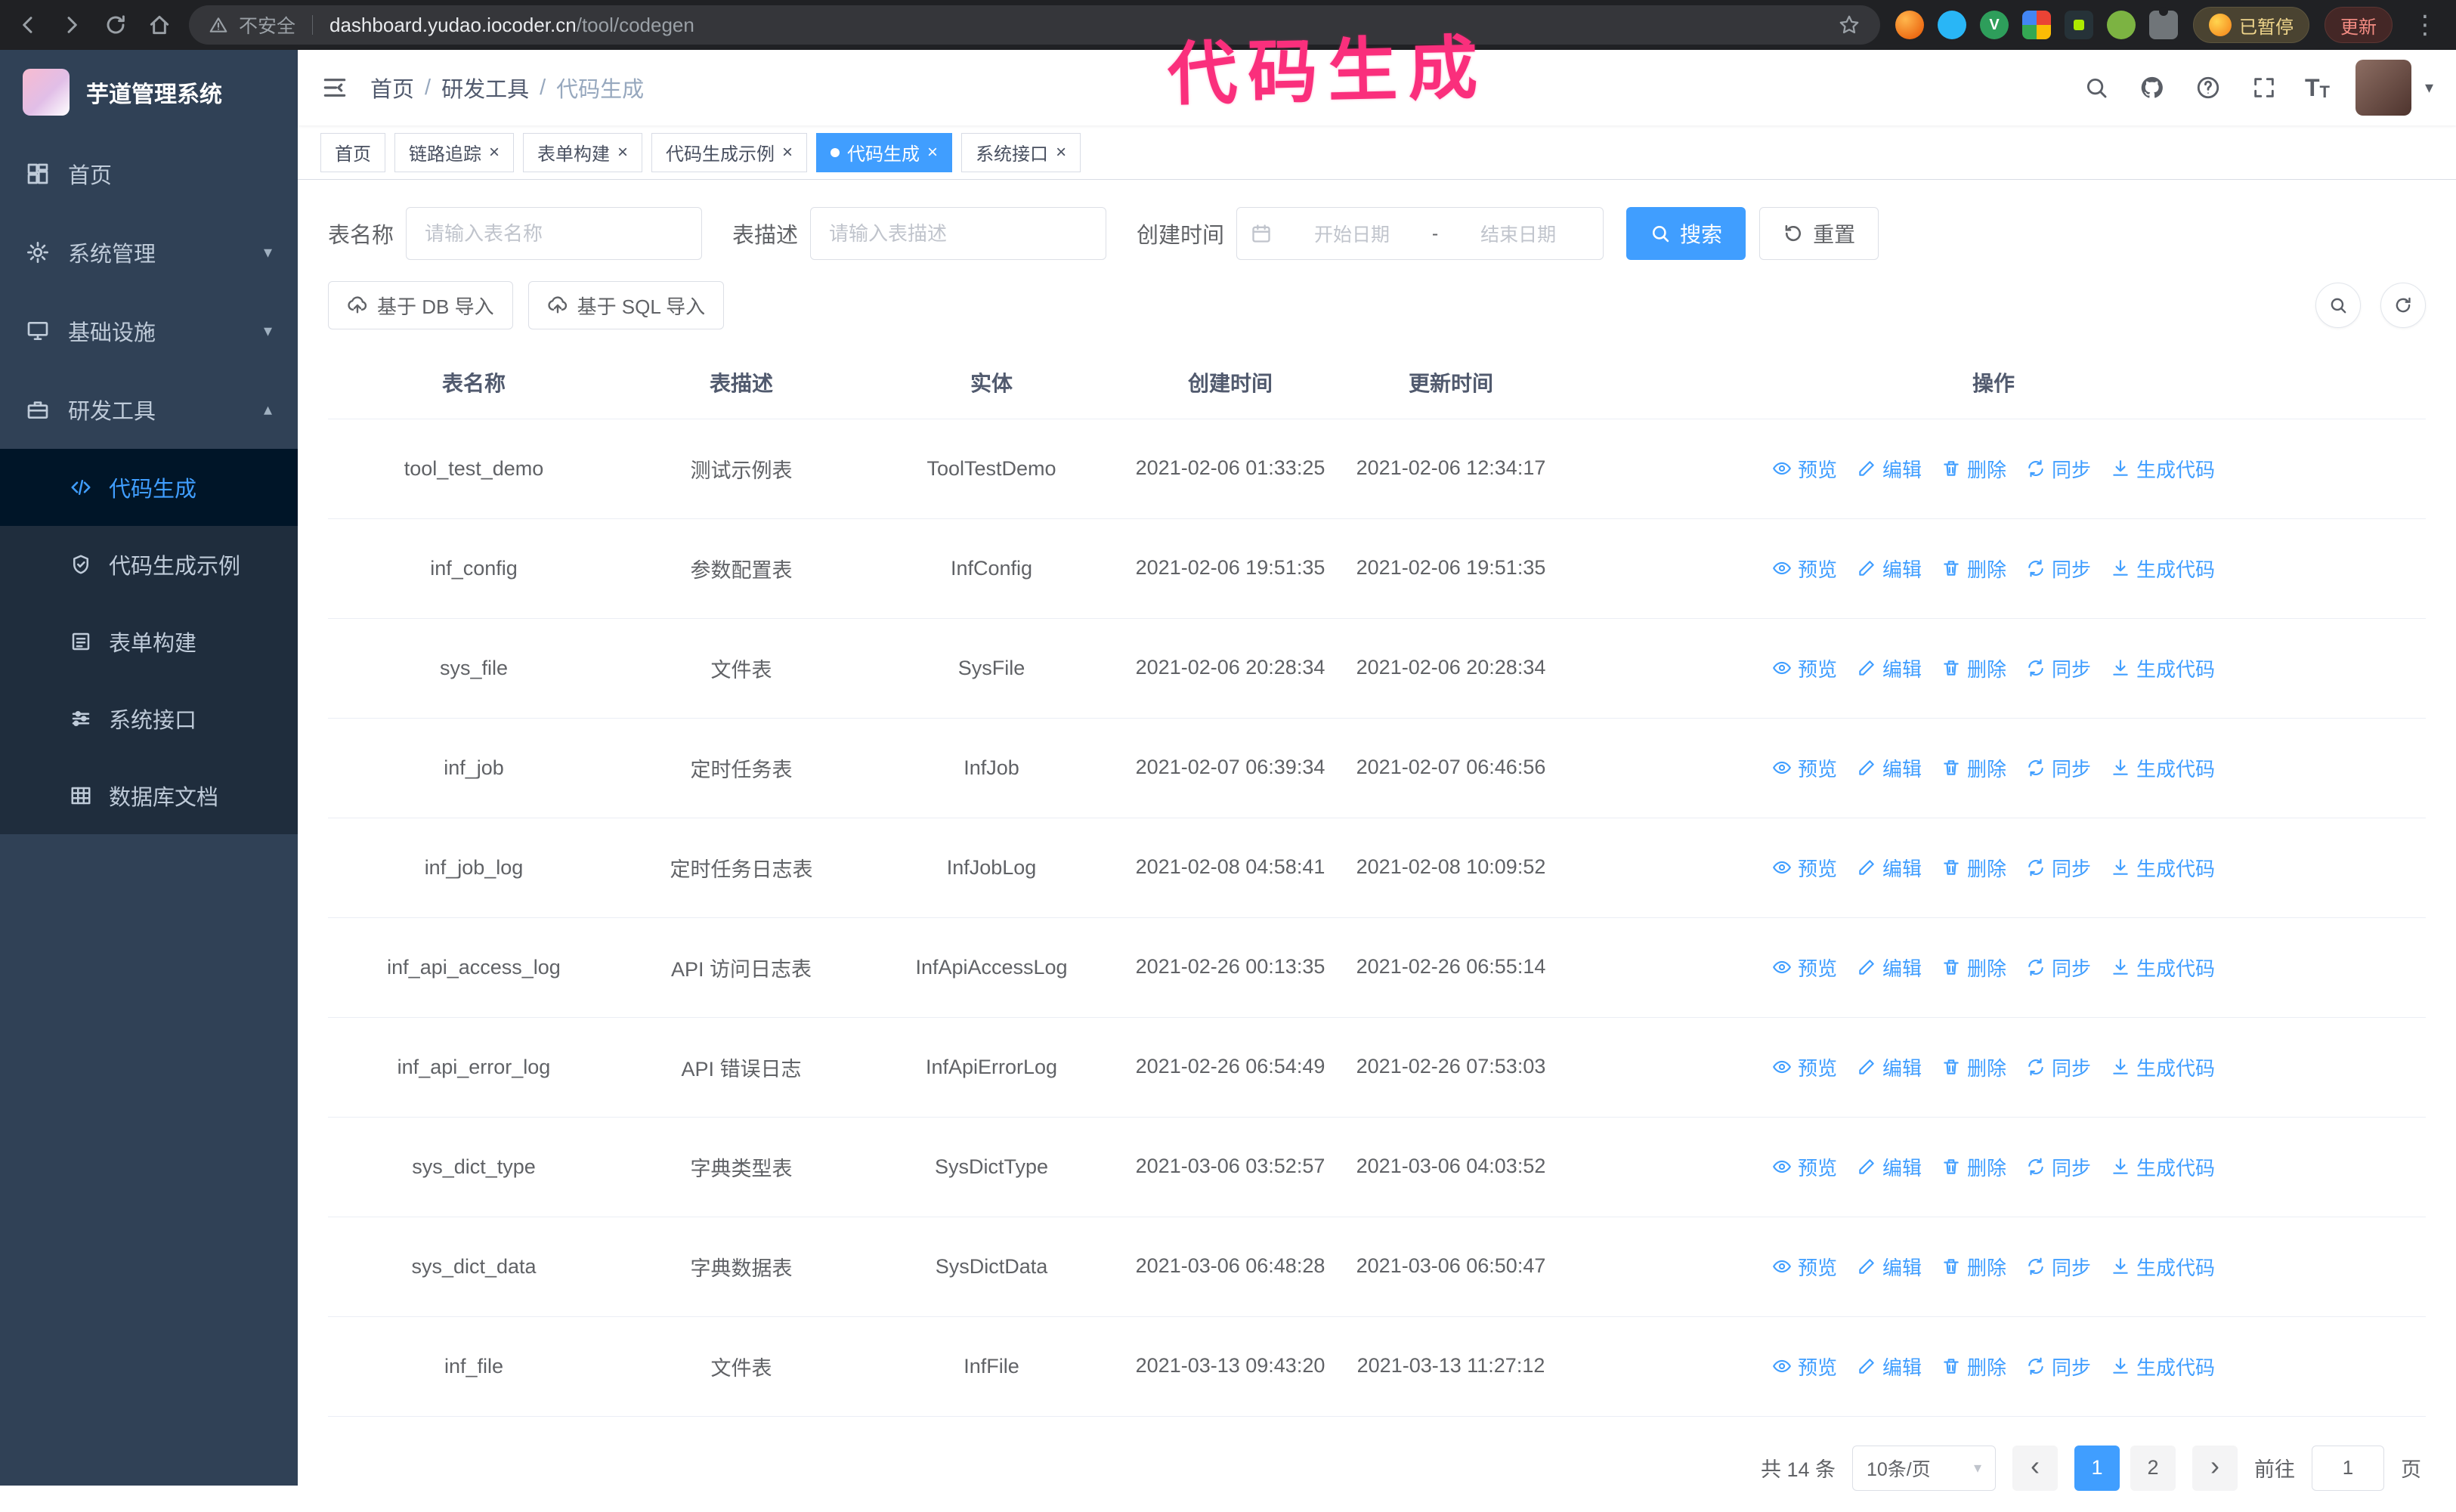  What do you see at coordinates (511, 25) in the screenshot?
I see `url-text: dashboard.yudao.iocoder.cn/tool/codegen` at bounding box center [511, 25].